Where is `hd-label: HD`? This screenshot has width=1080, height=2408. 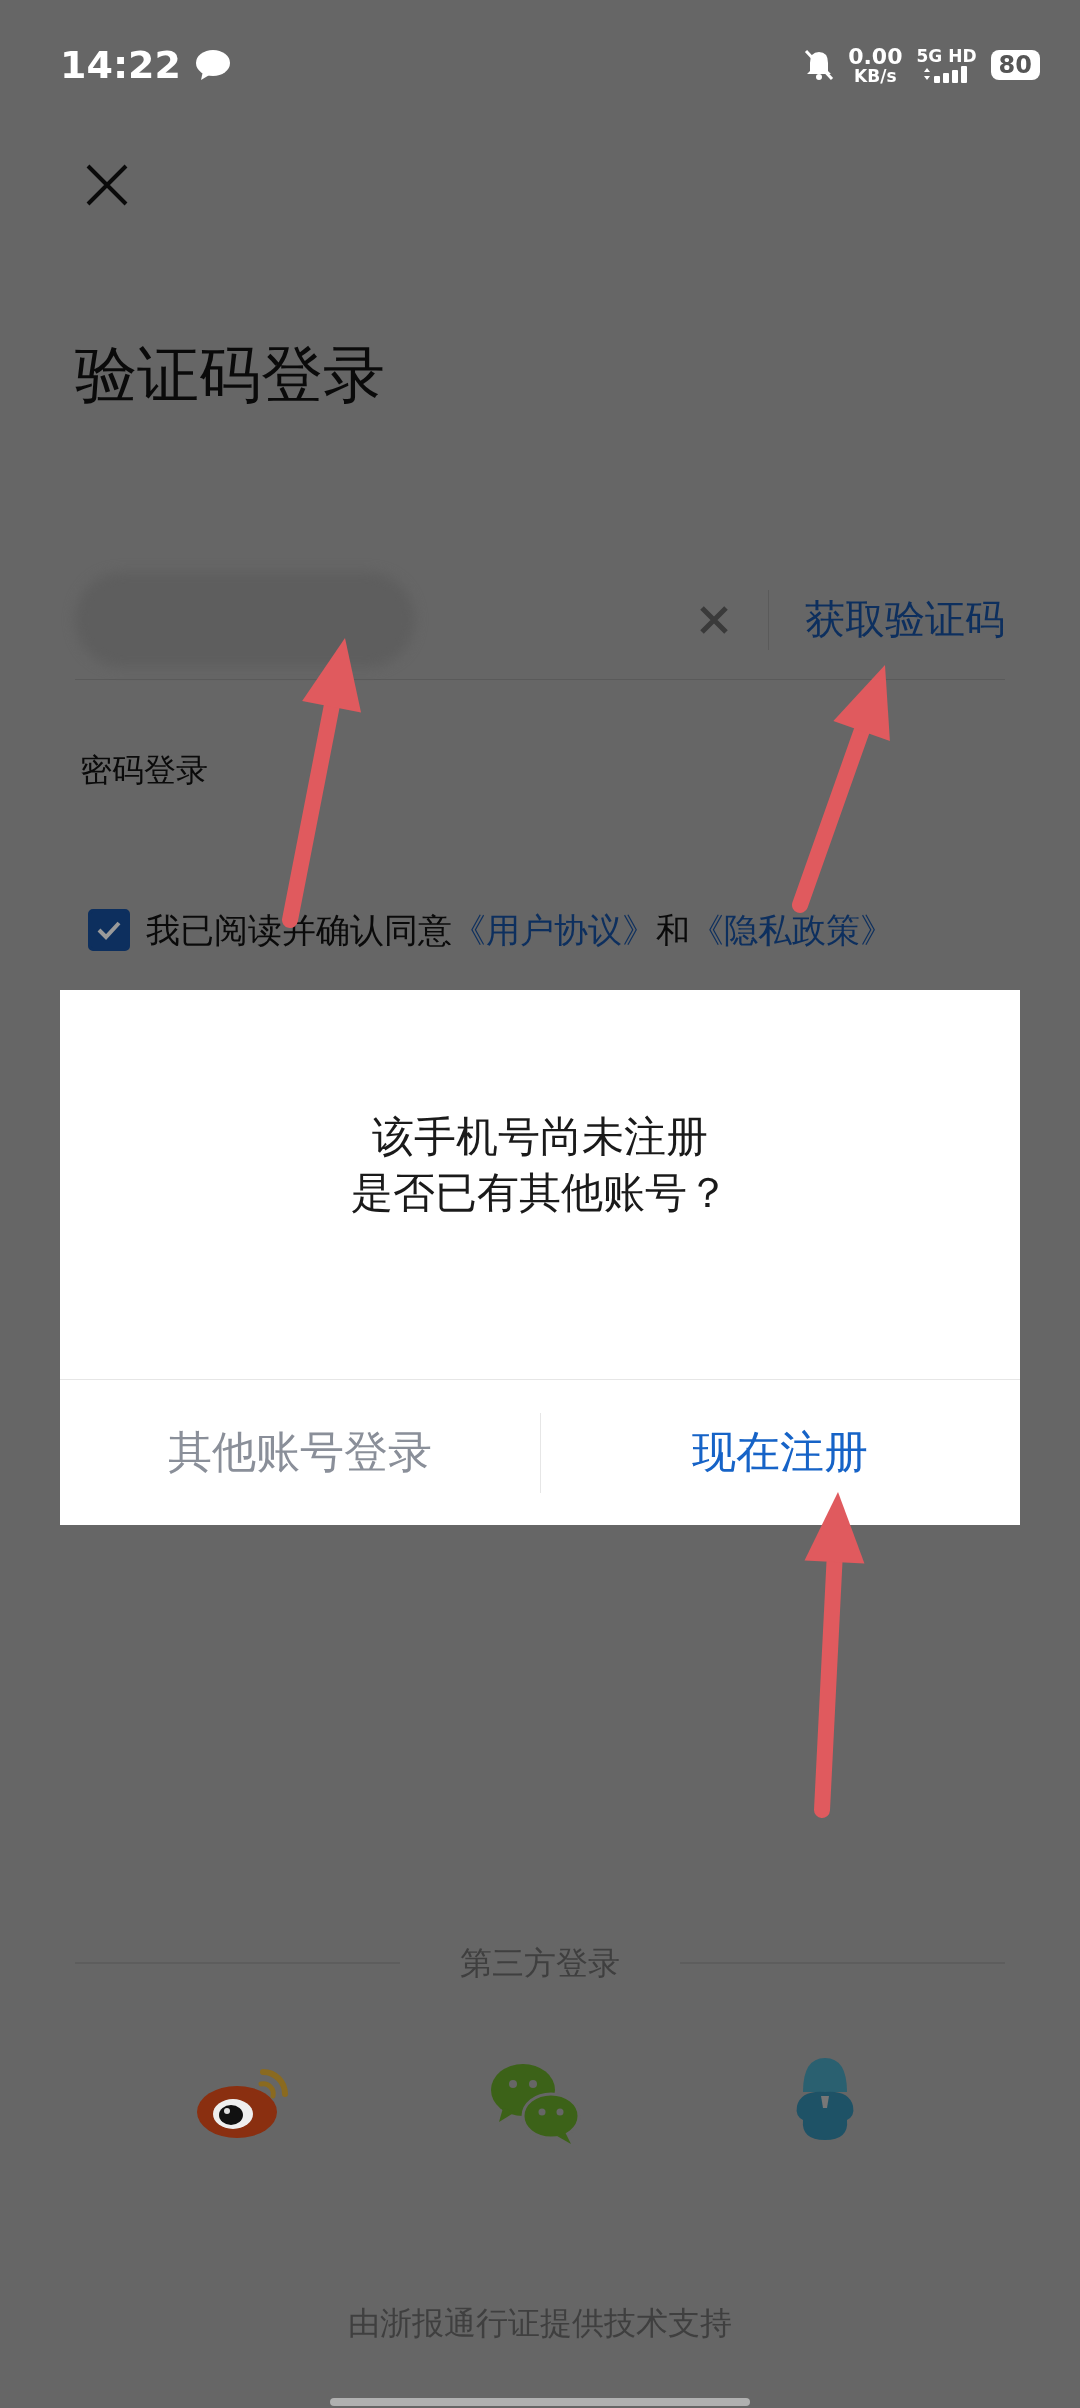 hd-label: HD is located at coordinates (962, 56).